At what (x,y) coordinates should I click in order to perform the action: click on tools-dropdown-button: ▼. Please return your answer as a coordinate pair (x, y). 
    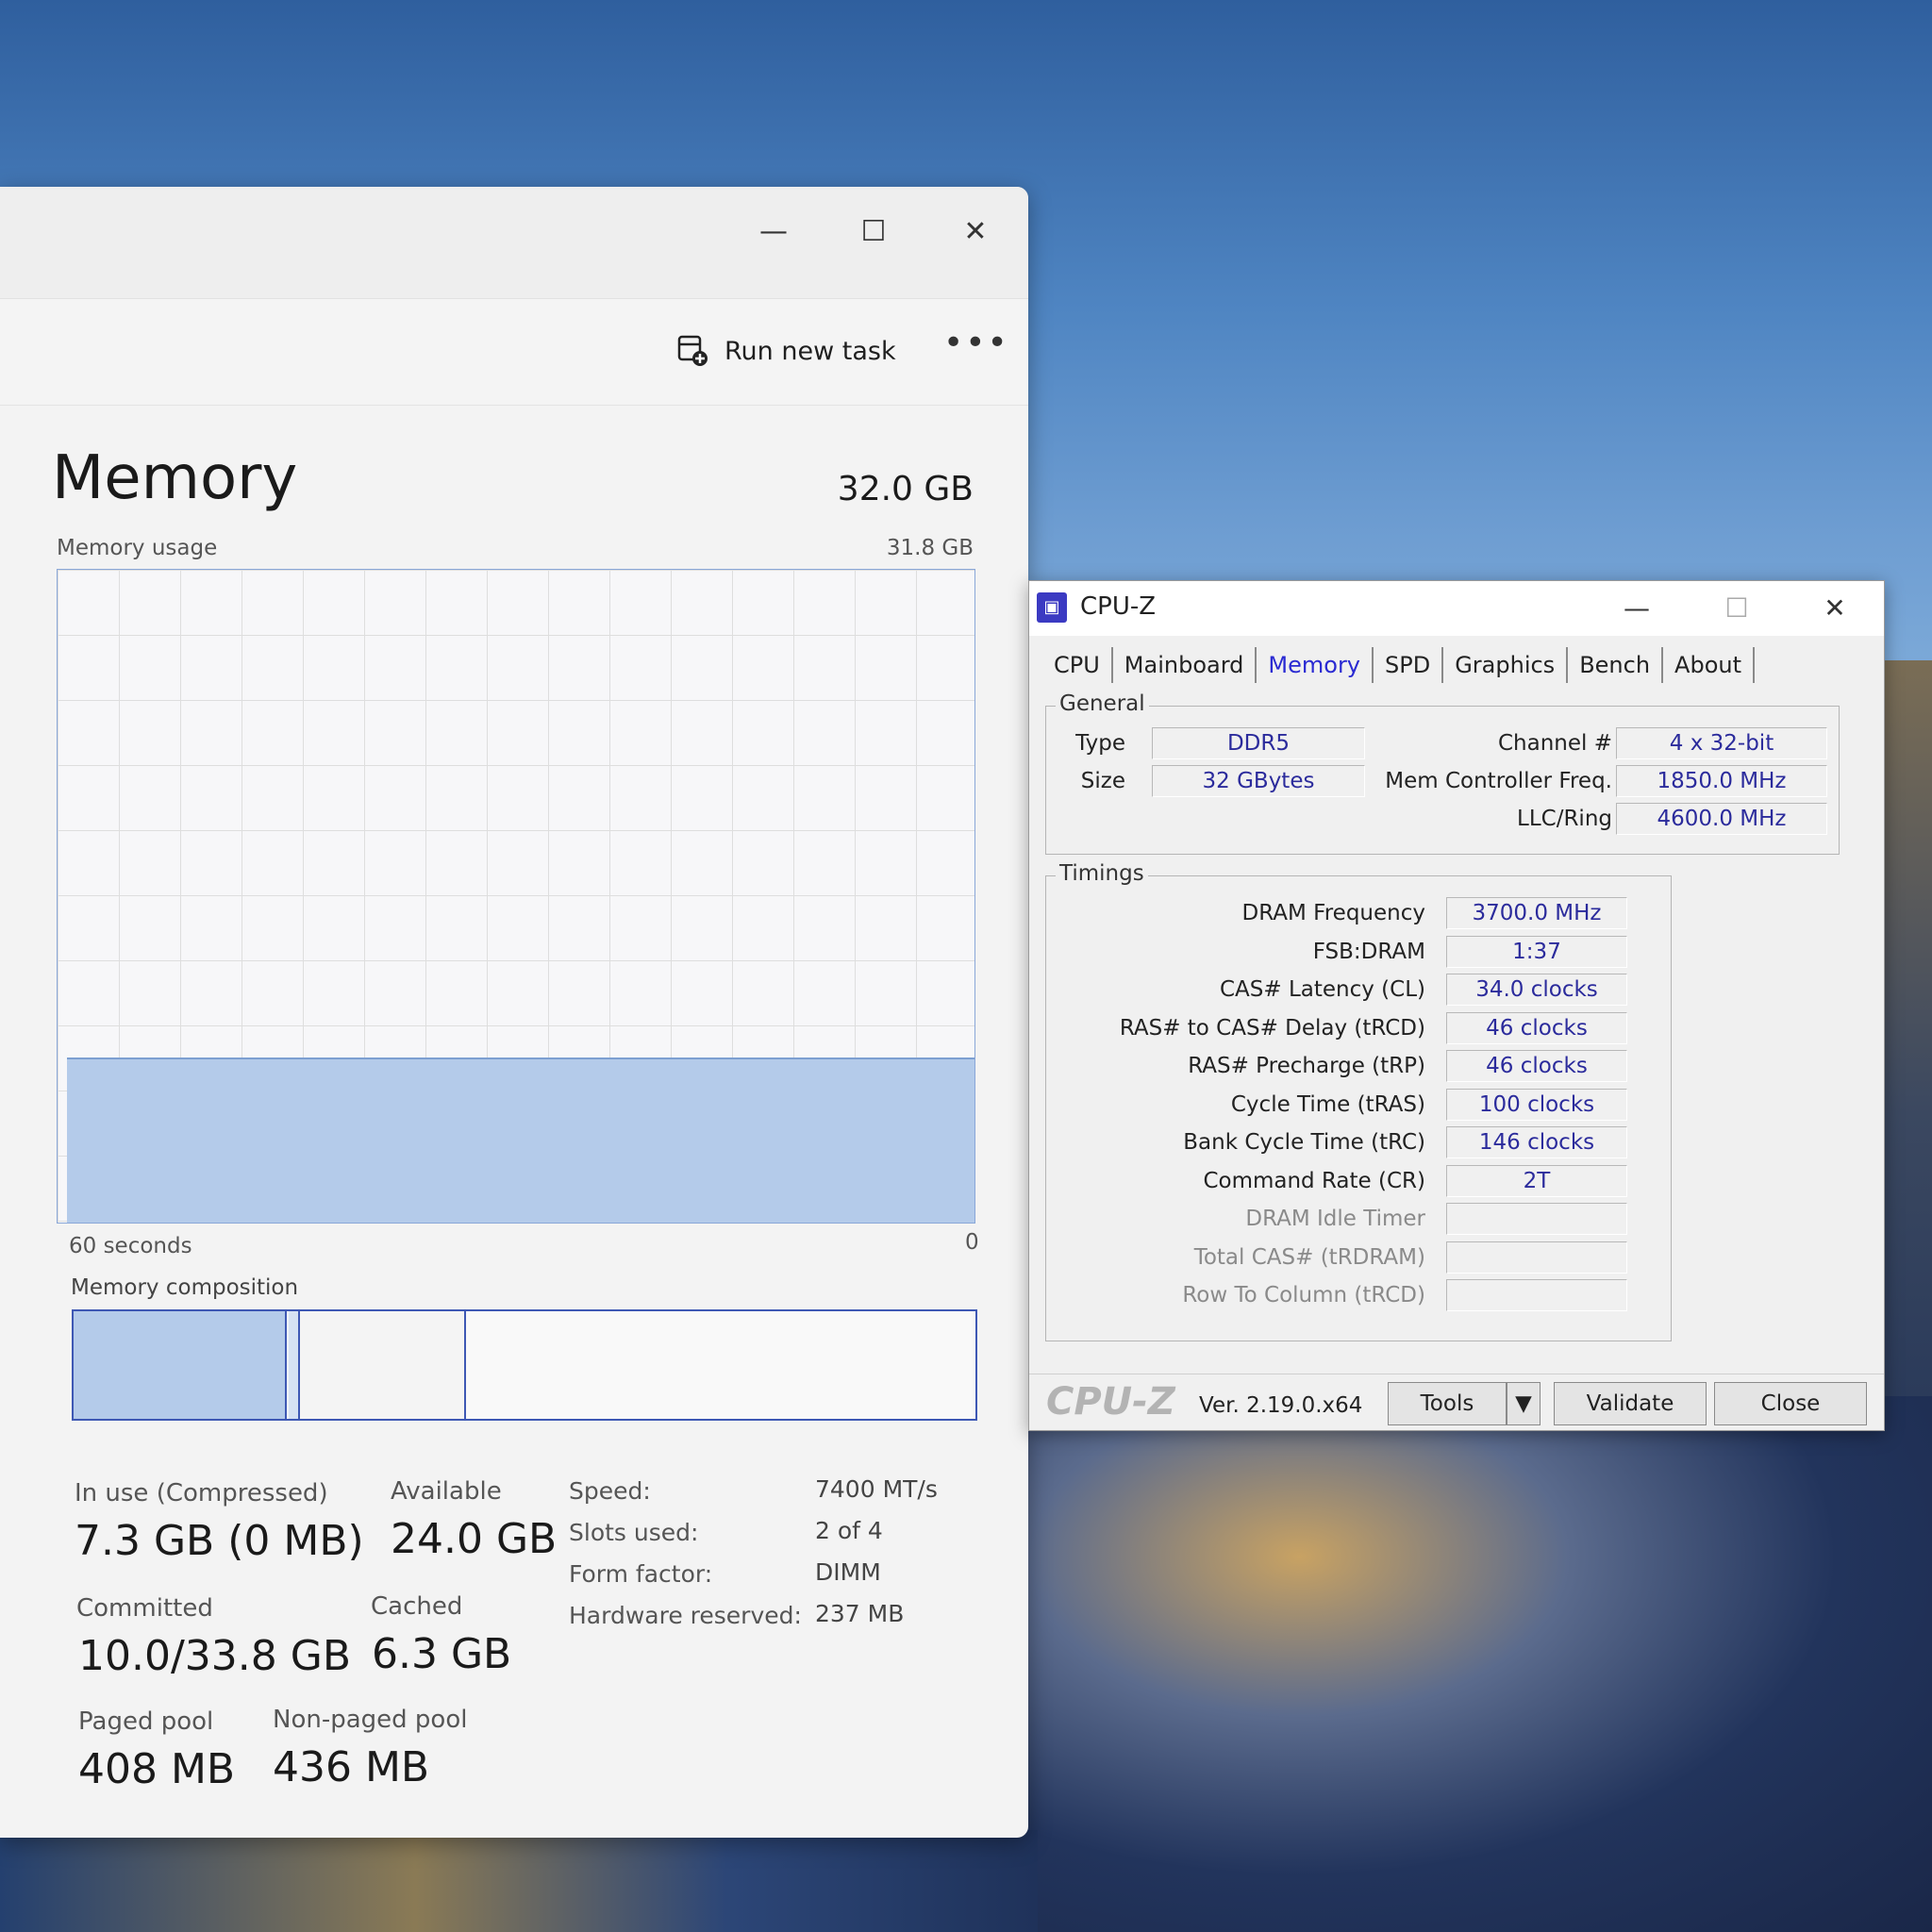
    Looking at the image, I should click on (1524, 1403).